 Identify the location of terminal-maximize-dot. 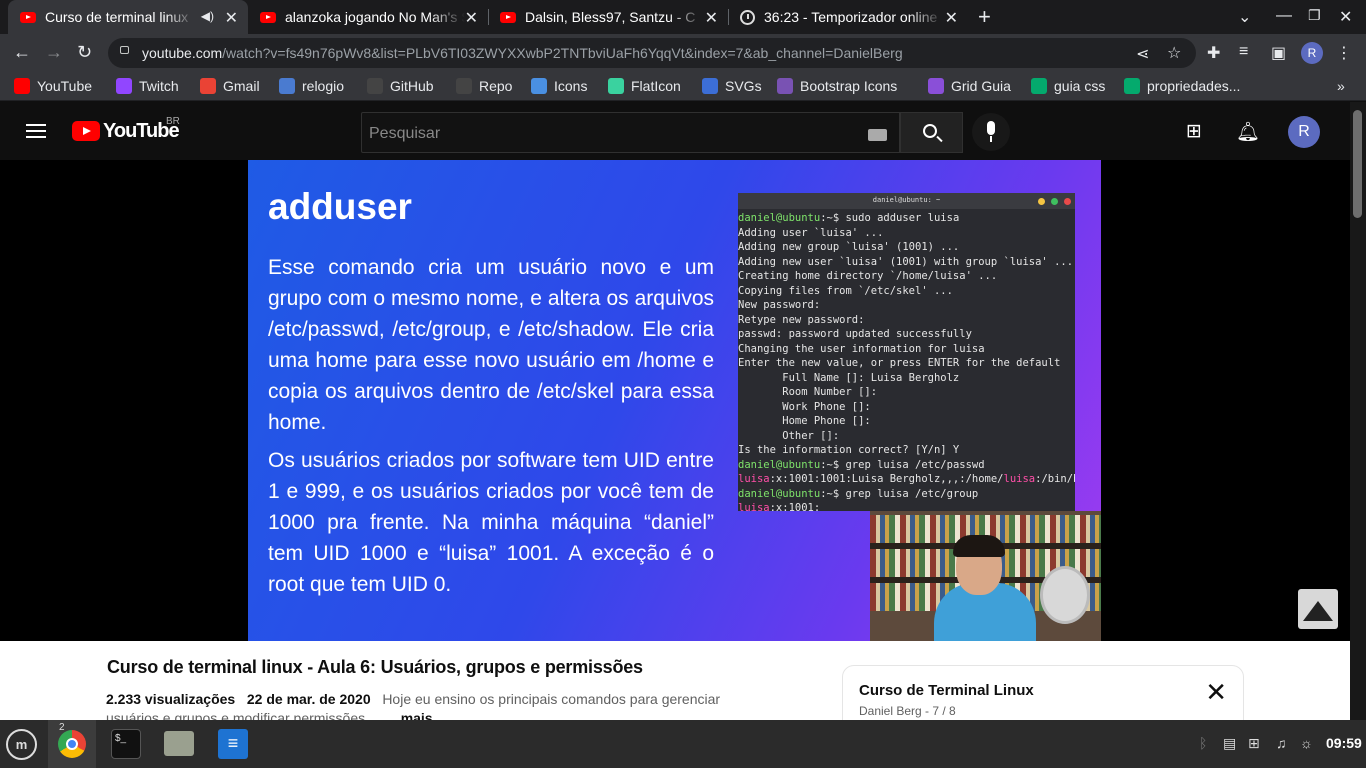
(1054, 201).